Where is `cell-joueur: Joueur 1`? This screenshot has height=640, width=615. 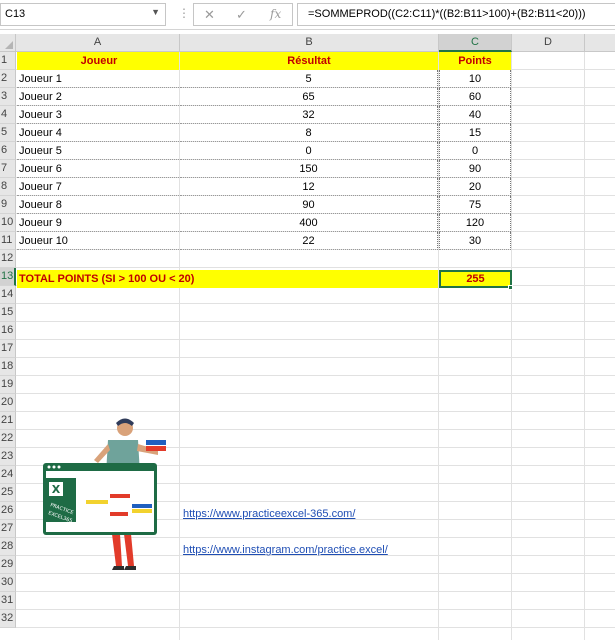 cell-joueur: Joueur 1 is located at coordinates (98, 79).